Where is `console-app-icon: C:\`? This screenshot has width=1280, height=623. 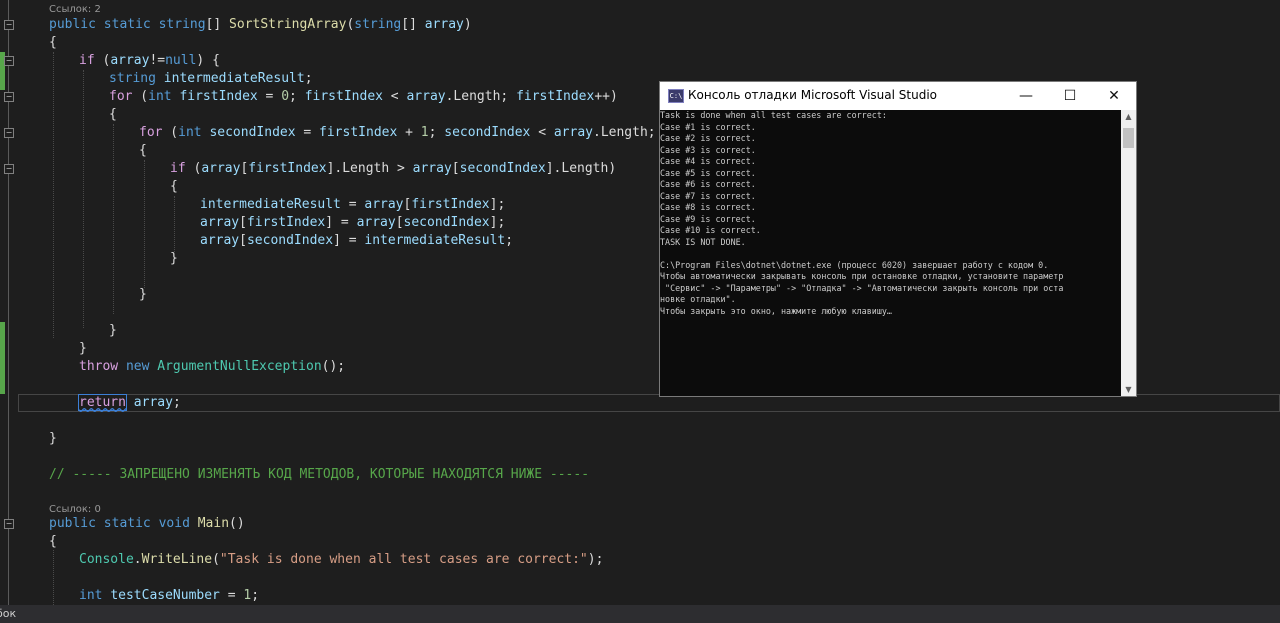 console-app-icon: C:\ is located at coordinates (676, 96).